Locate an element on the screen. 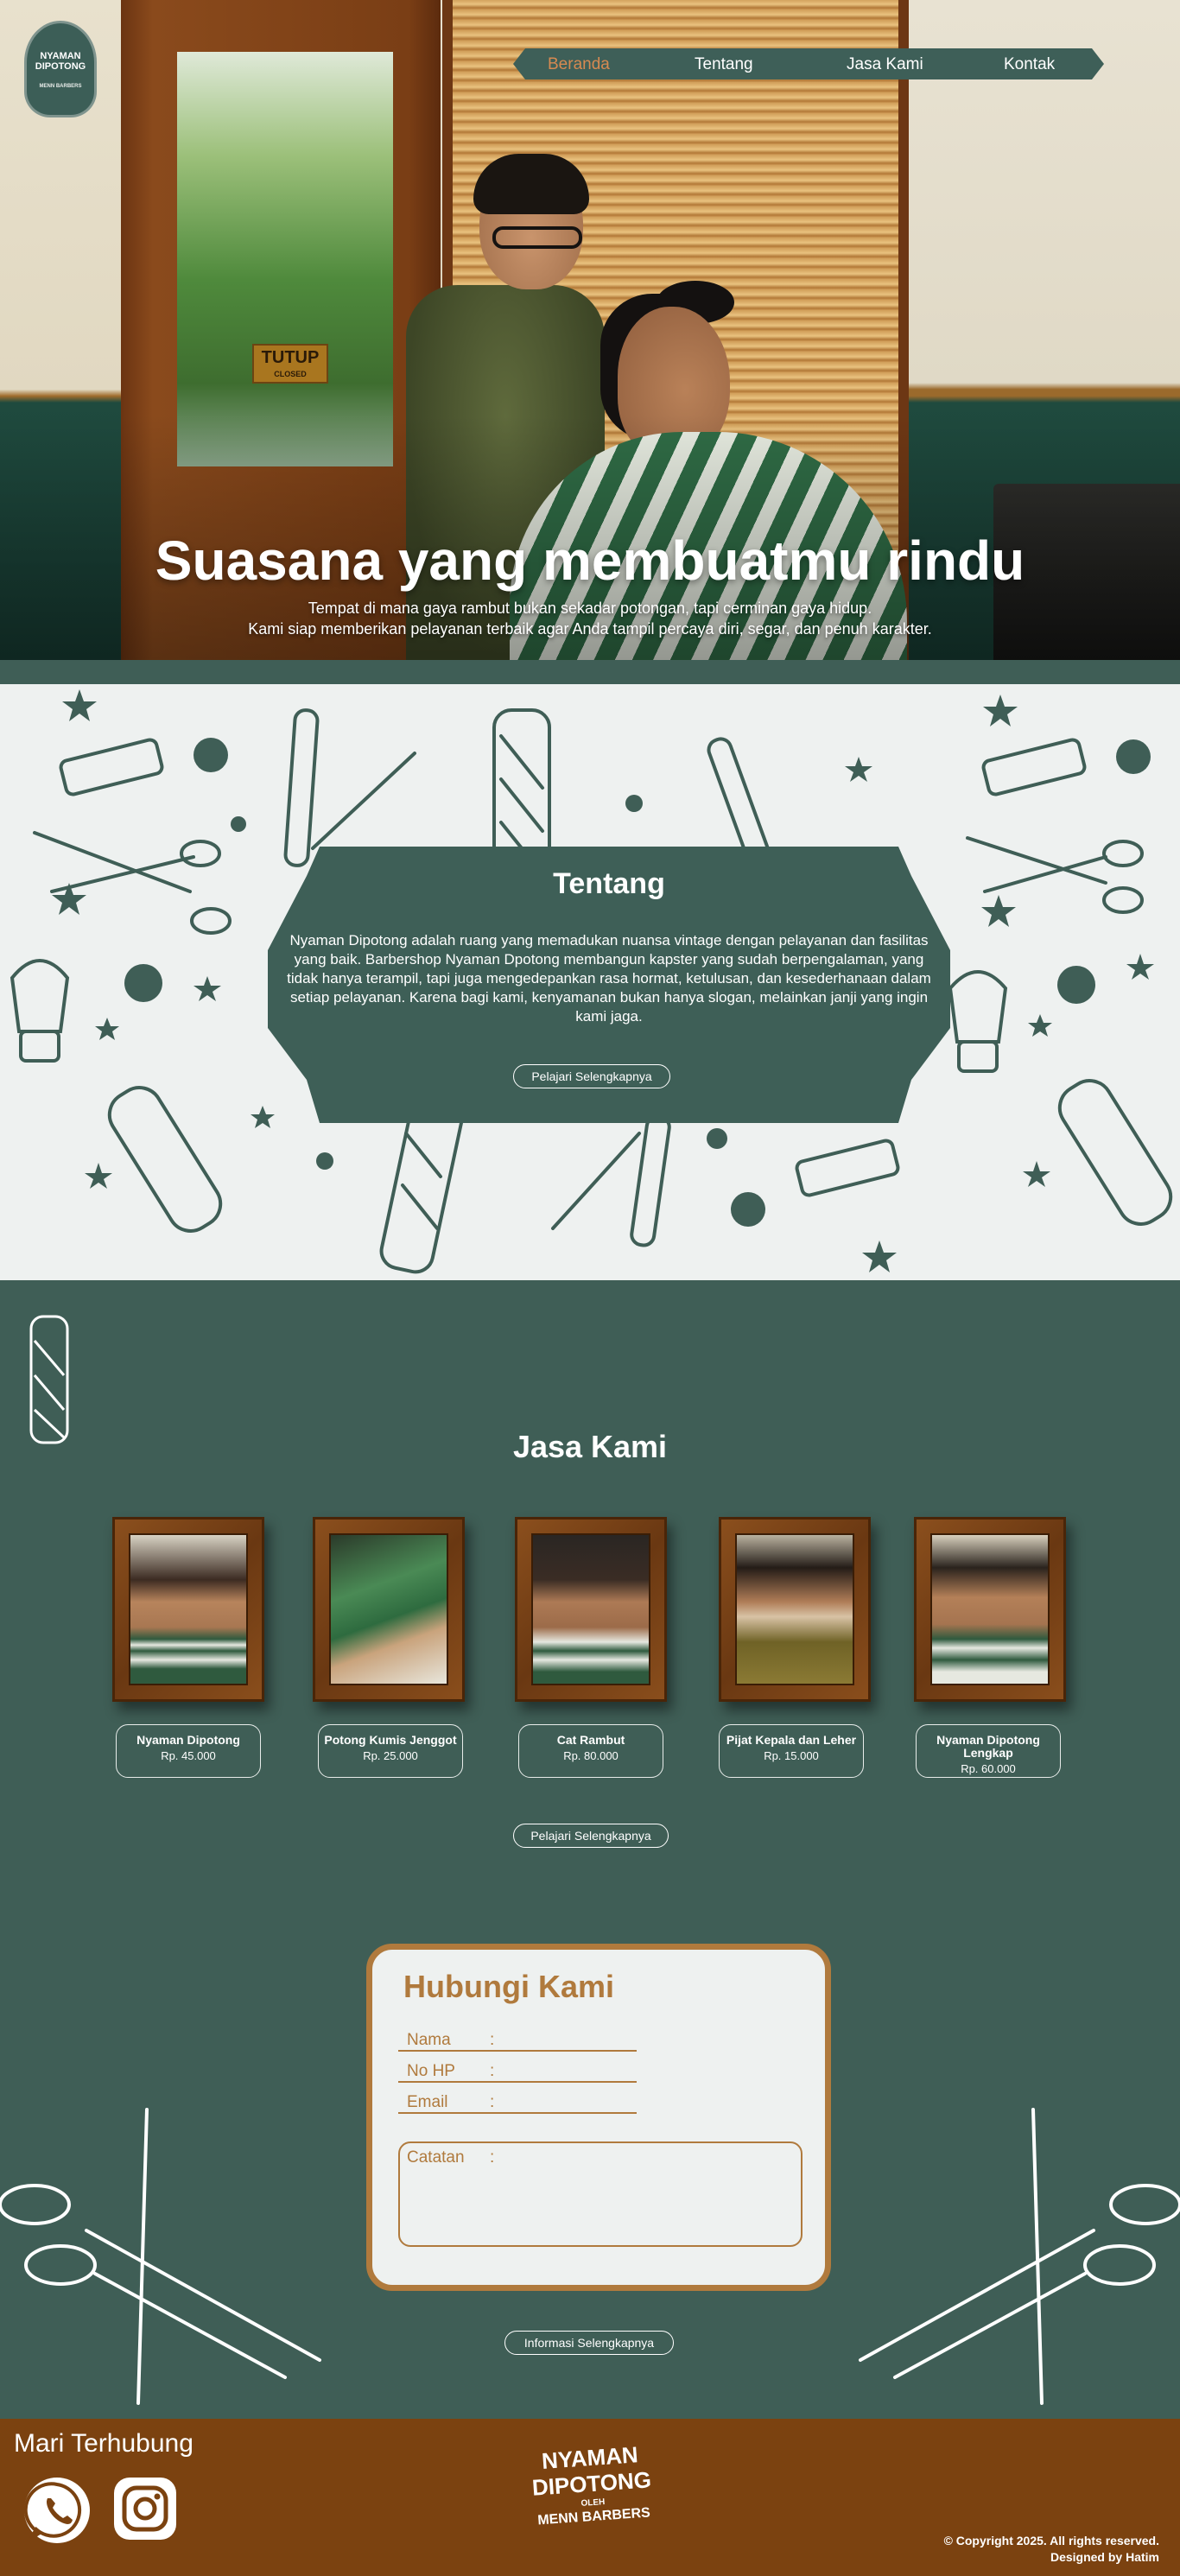 Image resolution: width=1180 pixels, height=2576 pixels. phone-field: No HP : is located at coordinates (517, 2071).